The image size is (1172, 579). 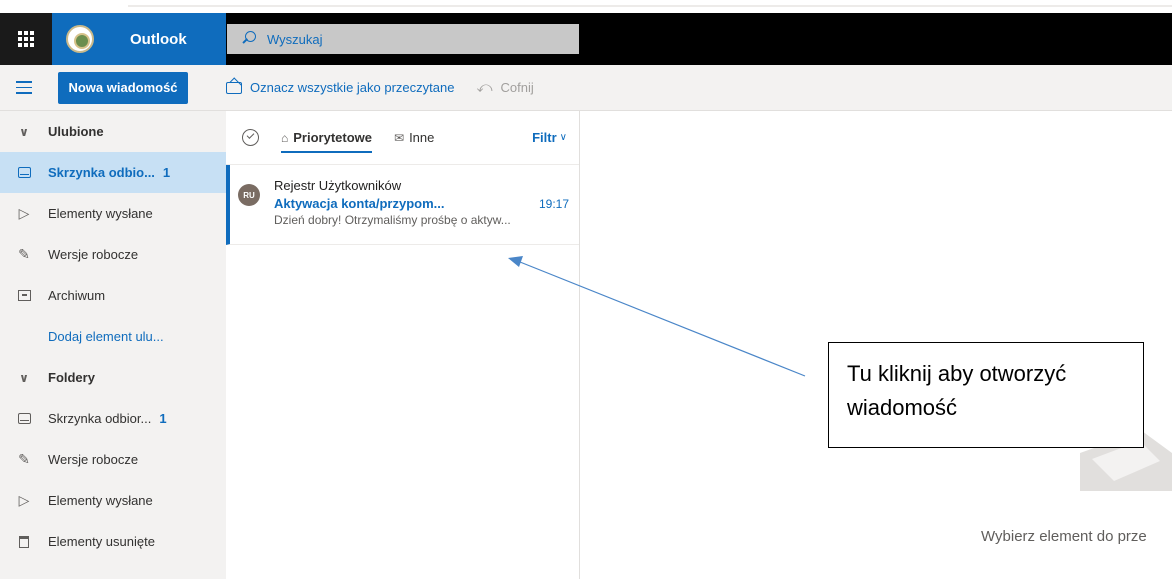 I want to click on avatar: RU, so click(x=249, y=195).